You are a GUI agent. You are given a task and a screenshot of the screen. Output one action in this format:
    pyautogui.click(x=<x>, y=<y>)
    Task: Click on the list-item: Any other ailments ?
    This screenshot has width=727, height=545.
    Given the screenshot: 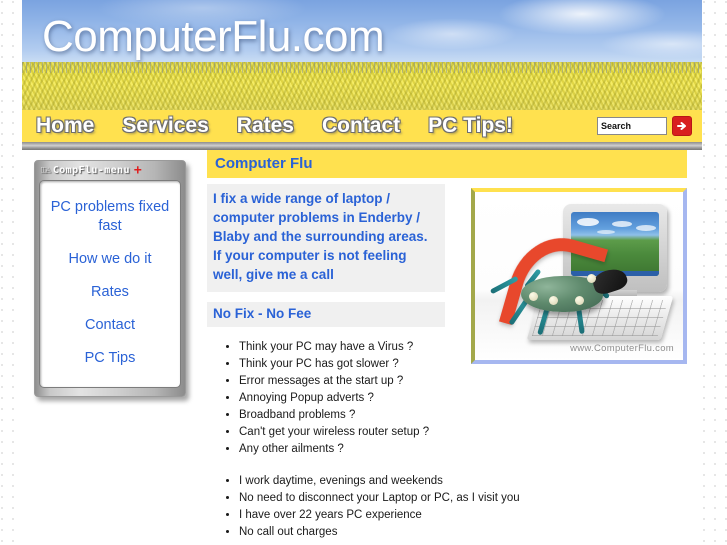 What is the action you would take?
    pyautogui.click(x=463, y=449)
    